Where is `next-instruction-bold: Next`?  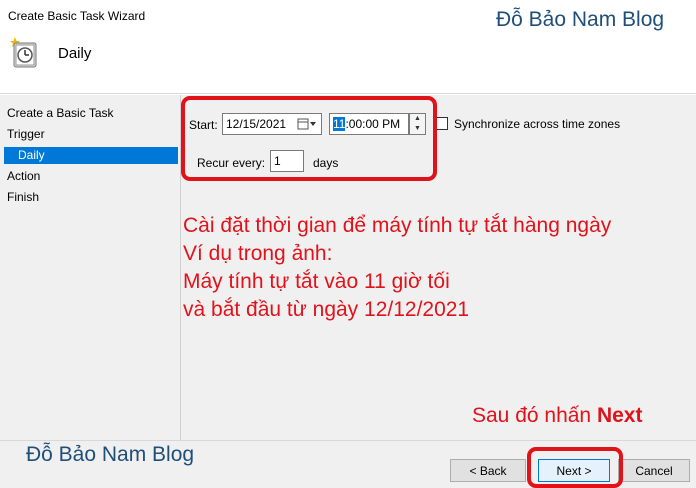 next-instruction-bold: Next is located at coordinates (619, 415).